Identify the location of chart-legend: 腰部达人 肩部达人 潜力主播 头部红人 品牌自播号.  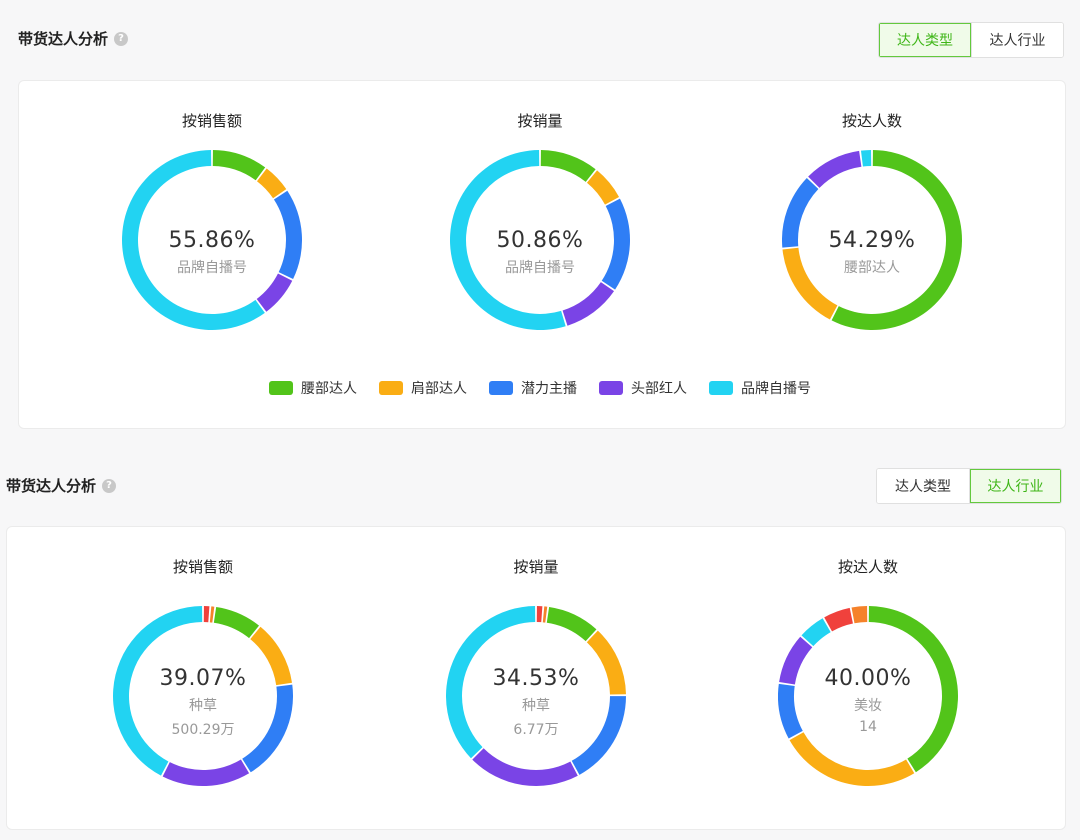
(540, 388).